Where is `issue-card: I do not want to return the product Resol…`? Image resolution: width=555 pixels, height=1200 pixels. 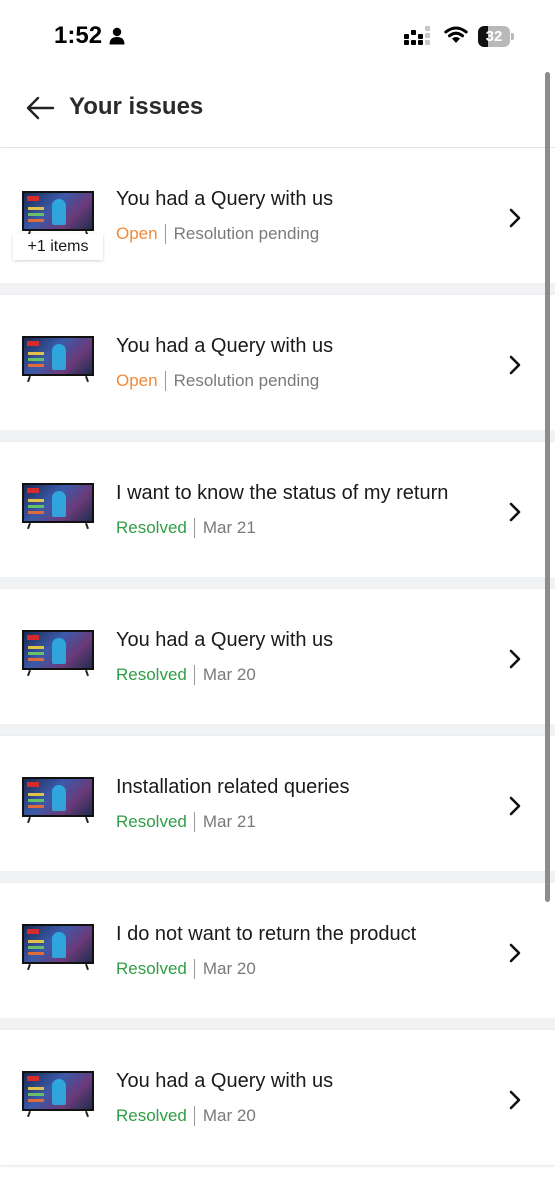
issue-card: I do not want to return the product Resol… is located at coordinates (277, 950).